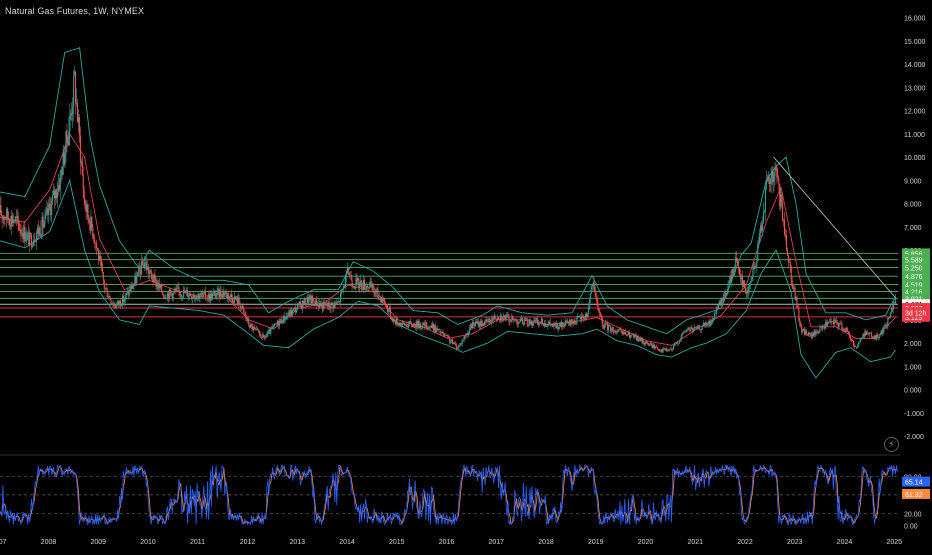  Describe the element at coordinates (915, 112) in the screenshot. I see `price-tick-label: 12.000` at that location.